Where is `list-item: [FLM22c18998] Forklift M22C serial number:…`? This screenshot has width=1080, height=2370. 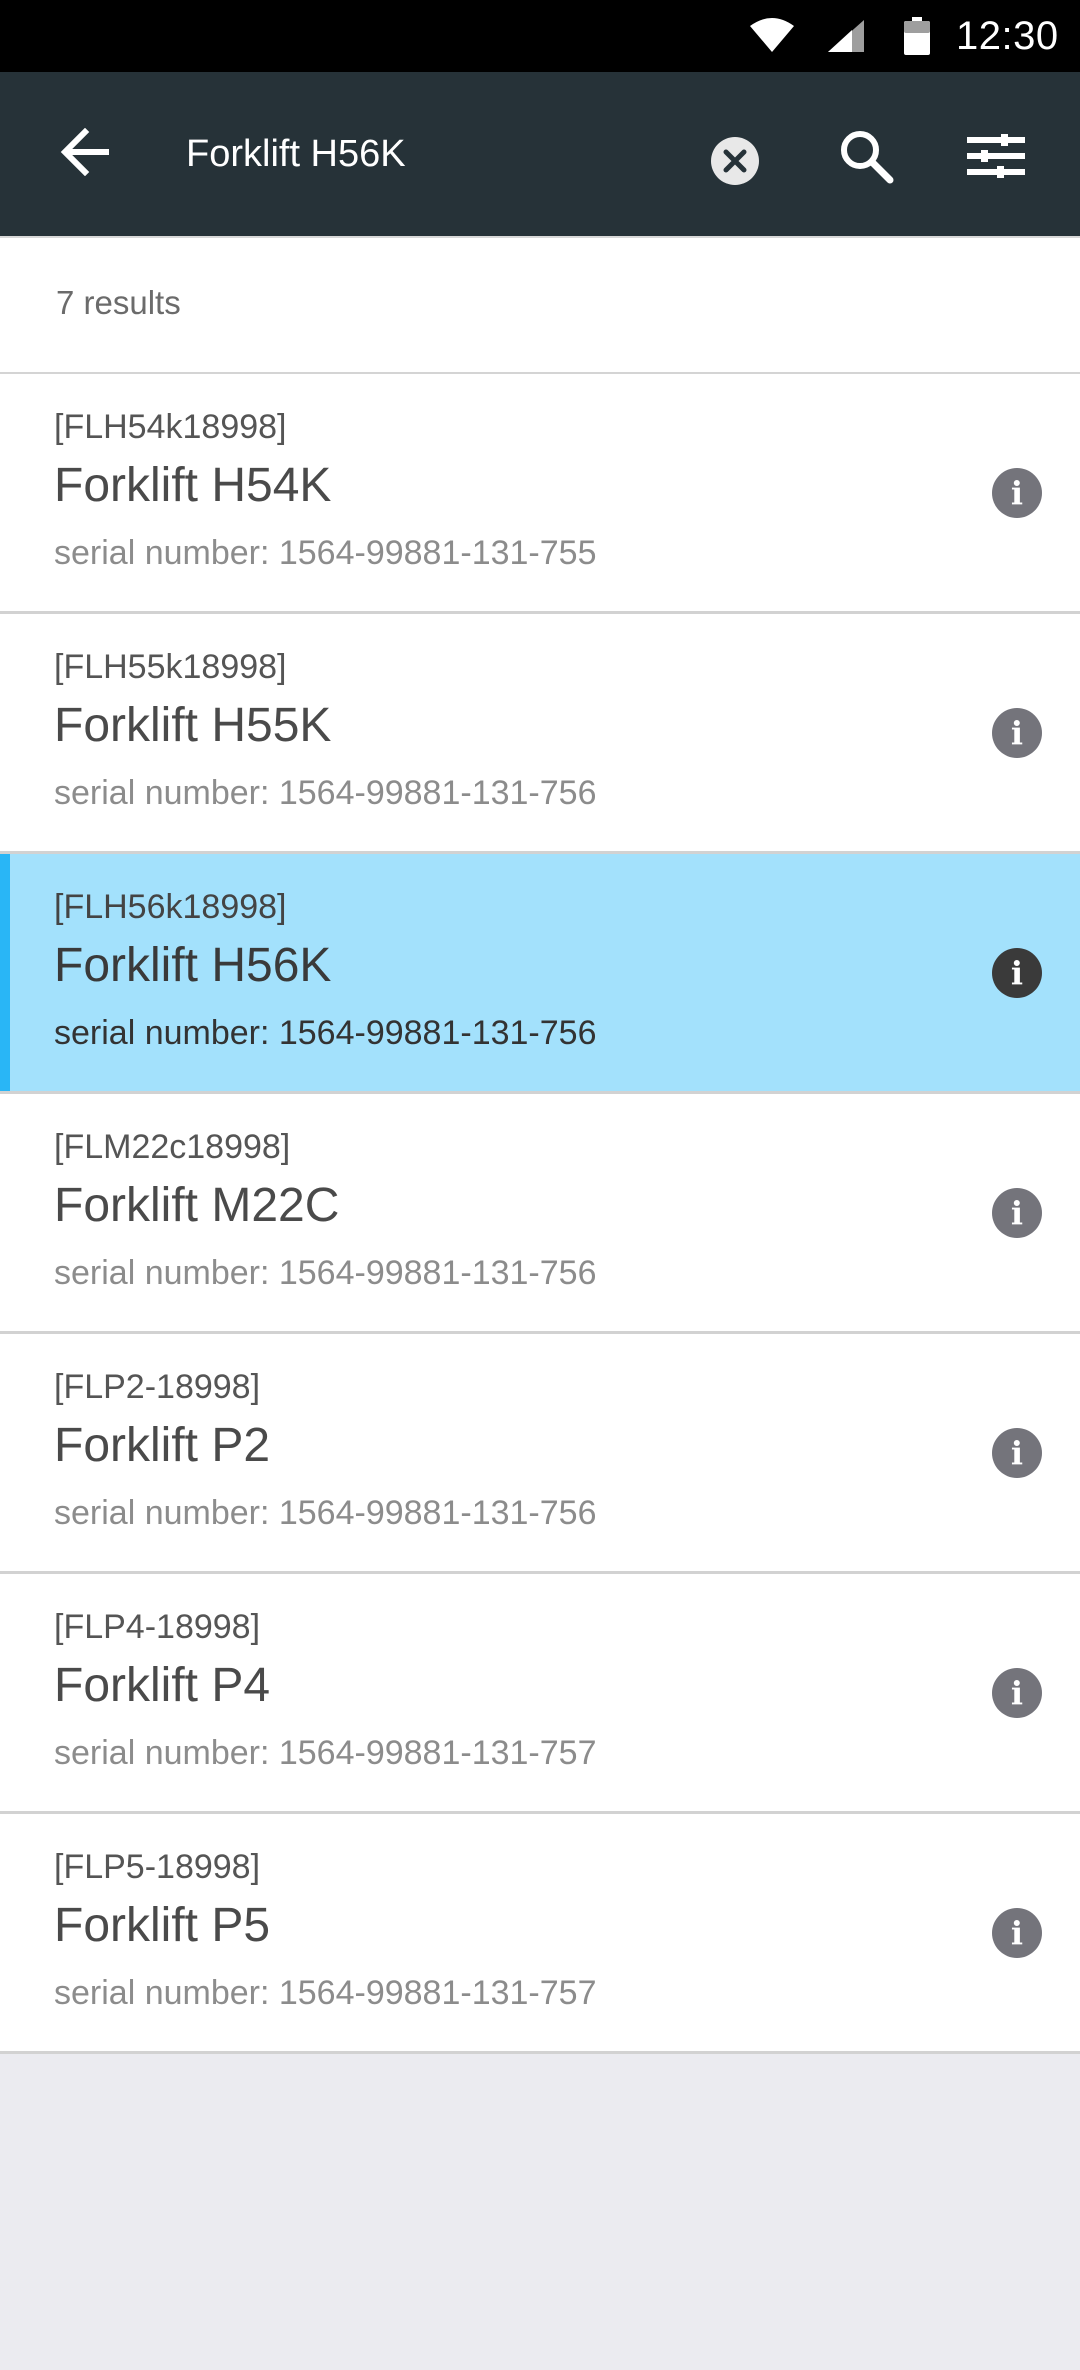
list-item: [FLM22c18998] Forklift M22C serial number:… is located at coordinates (540, 1214).